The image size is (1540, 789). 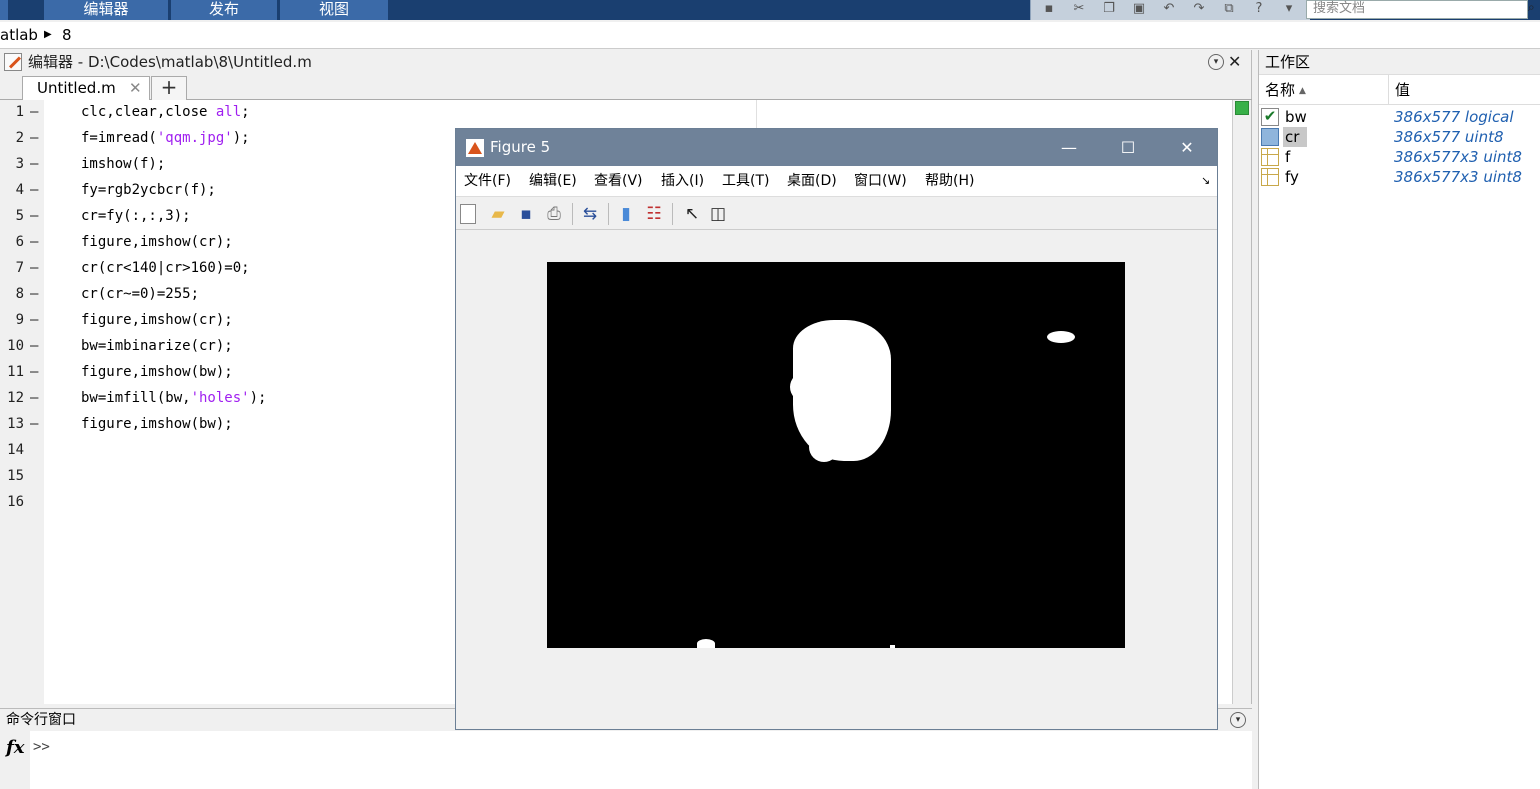 What do you see at coordinates (1402, 90) in the screenshot?
I see `column-value-header: 值` at bounding box center [1402, 90].